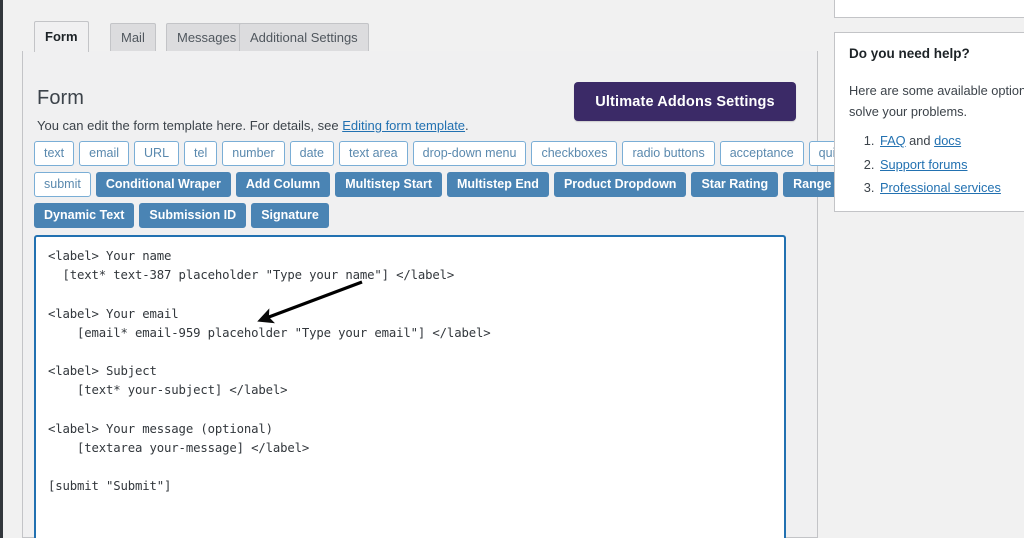  What do you see at coordinates (420, 36) in the screenshot?
I see `settings-tab-bar: Form Mail Messages Additional Settings` at bounding box center [420, 36].